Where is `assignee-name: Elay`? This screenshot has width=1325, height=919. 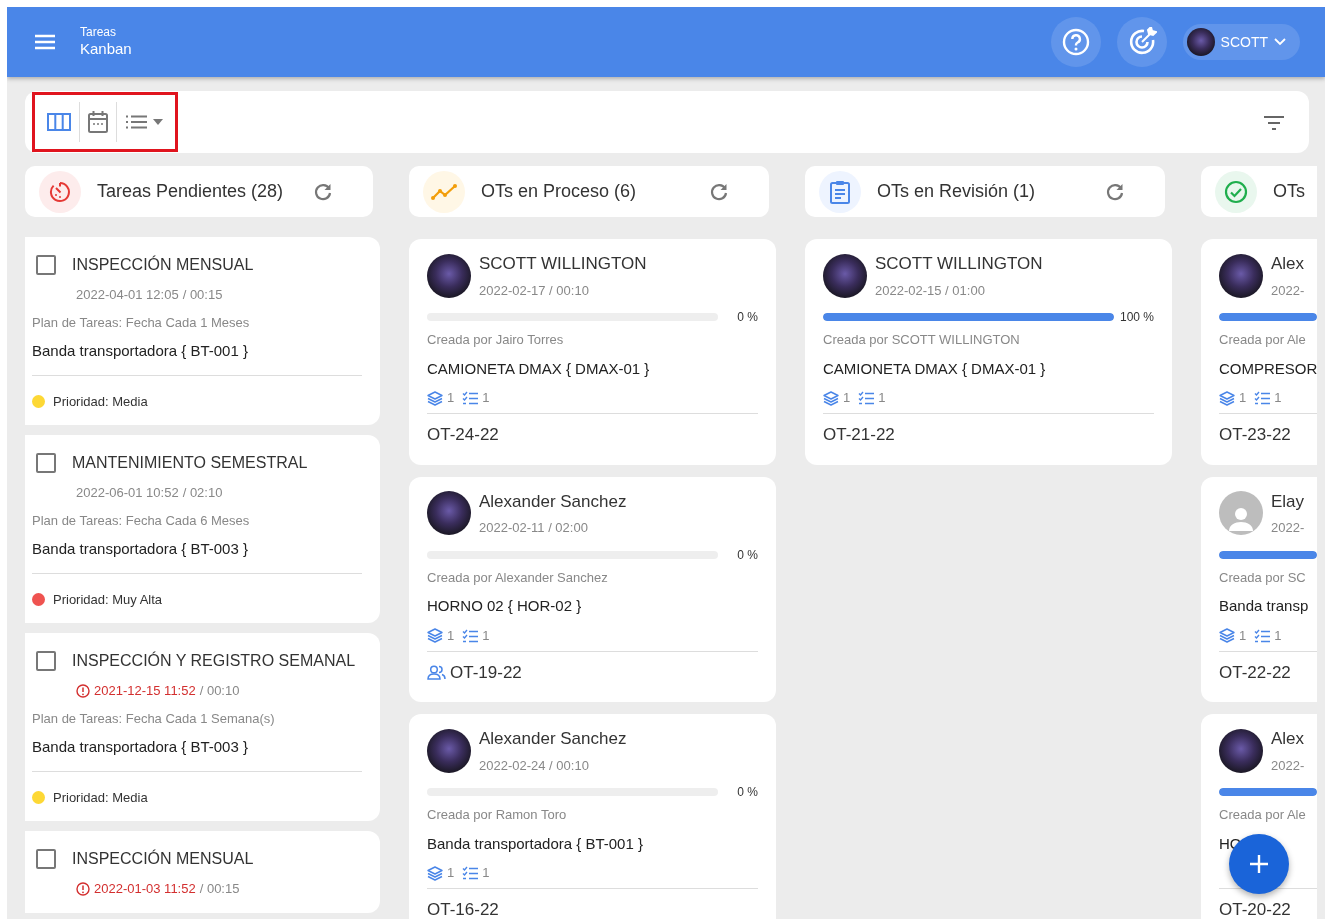 assignee-name: Elay is located at coordinates (1288, 501).